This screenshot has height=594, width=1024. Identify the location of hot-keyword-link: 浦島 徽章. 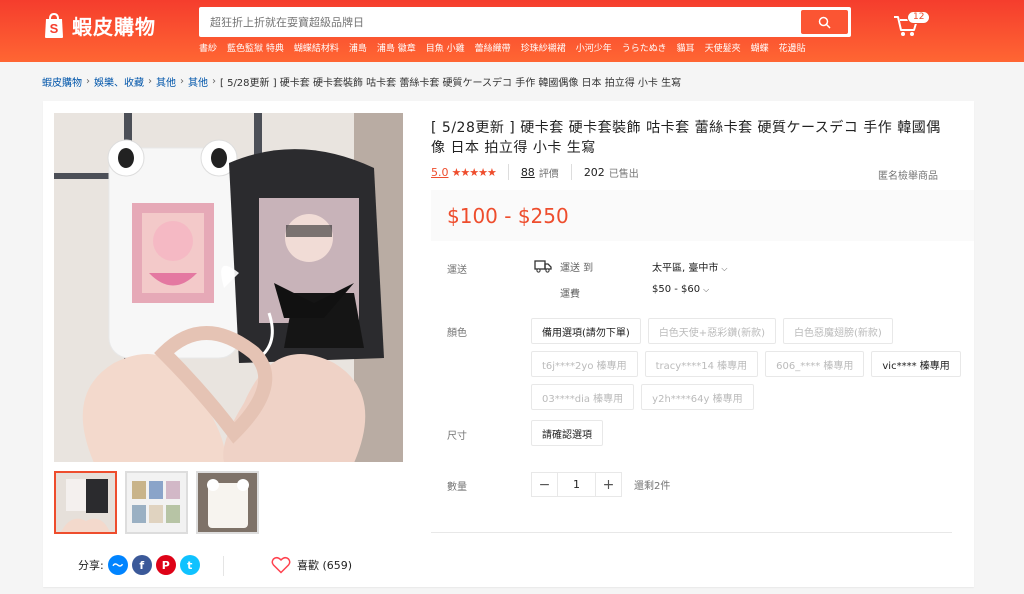
(396, 47).